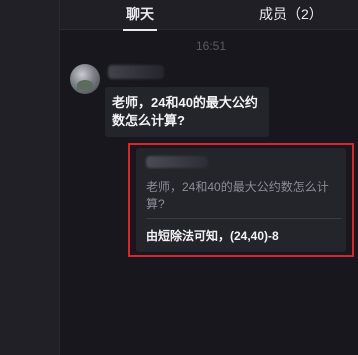 Image resolution: width=358 pixels, height=355 pixels. What do you see at coordinates (140, 30) in the screenshot?
I see `active-tab-underline` at bounding box center [140, 30].